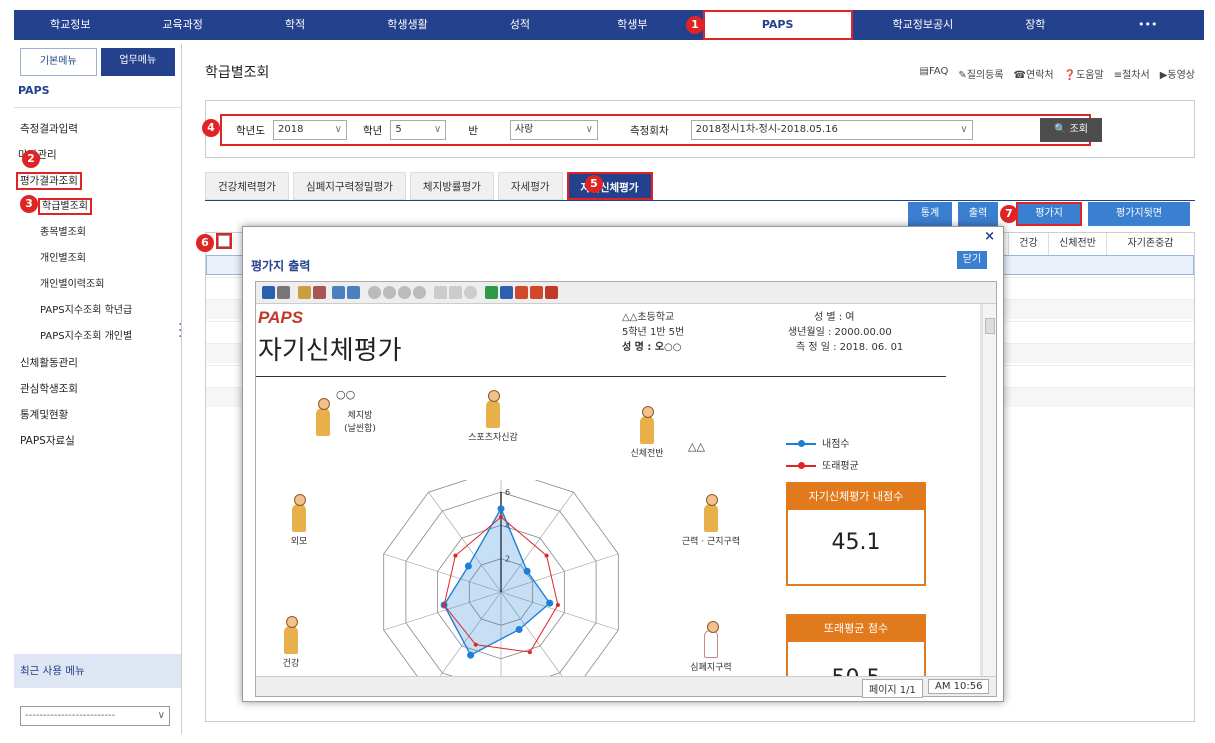 Image resolution: width=1215 pixels, height=743 pixels. What do you see at coordinates (97, 311) in the screenshot?
I see `sidebar-item-index-grade: PAPS지수조회 학년급` at bounding box center [97, 311].